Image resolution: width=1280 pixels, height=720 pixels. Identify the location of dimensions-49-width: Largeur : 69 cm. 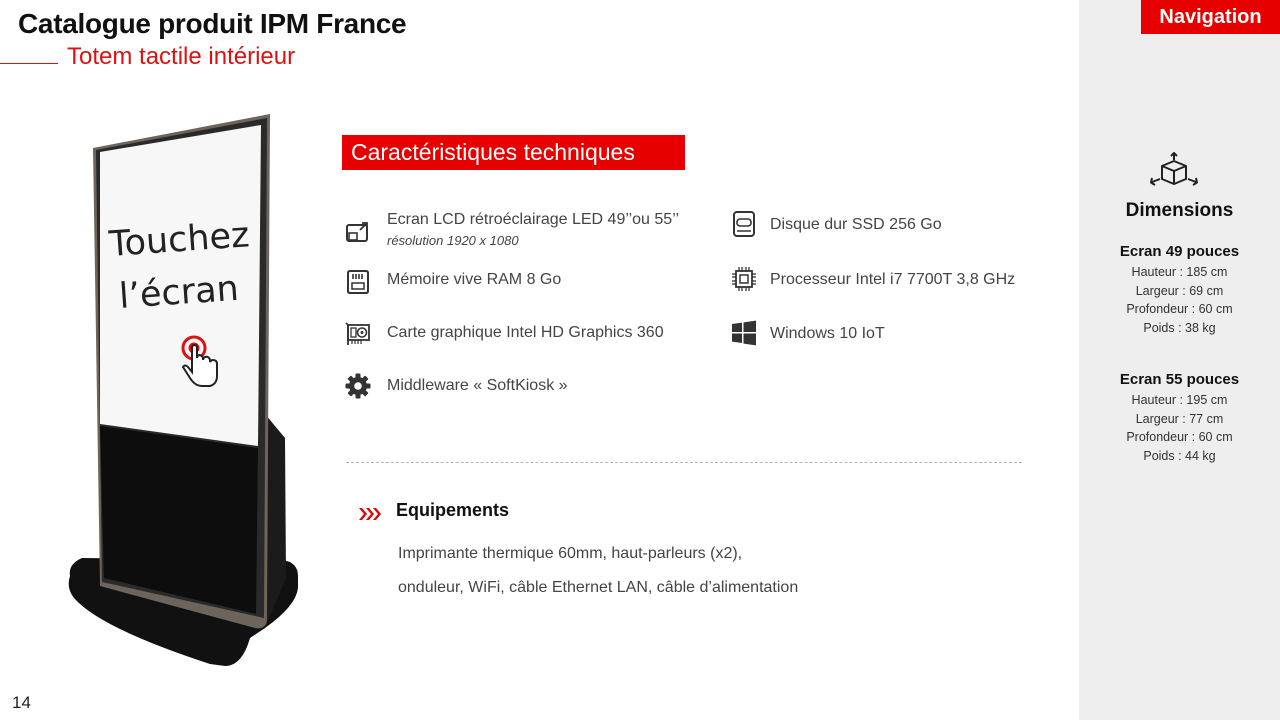
(1179, 290).